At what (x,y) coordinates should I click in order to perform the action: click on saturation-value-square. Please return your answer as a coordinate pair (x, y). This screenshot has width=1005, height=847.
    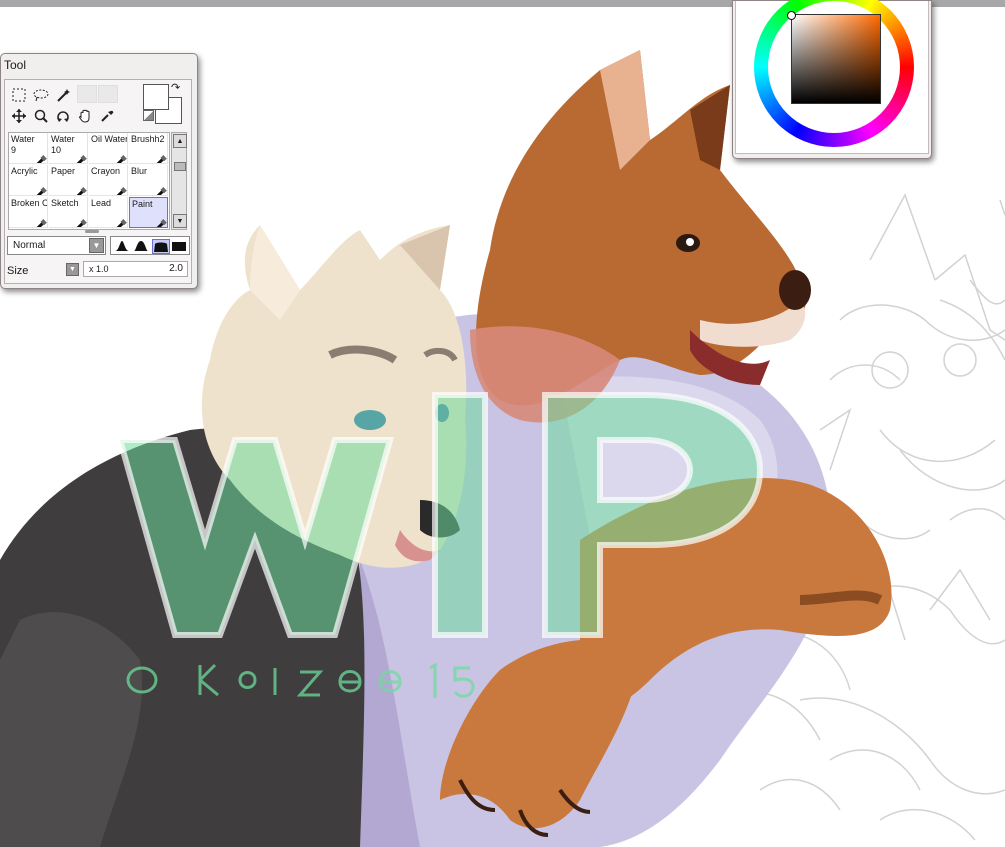
    Looking at the image, I should click on (836, 59).